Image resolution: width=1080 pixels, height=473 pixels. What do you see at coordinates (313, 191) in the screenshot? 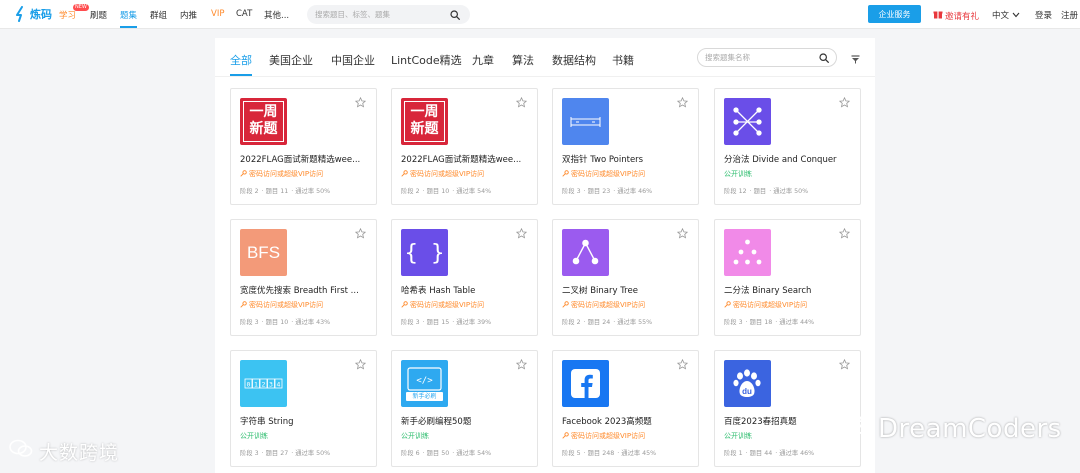
I see `card-rate: 通过率 50%` at bounding box center [313, 191].